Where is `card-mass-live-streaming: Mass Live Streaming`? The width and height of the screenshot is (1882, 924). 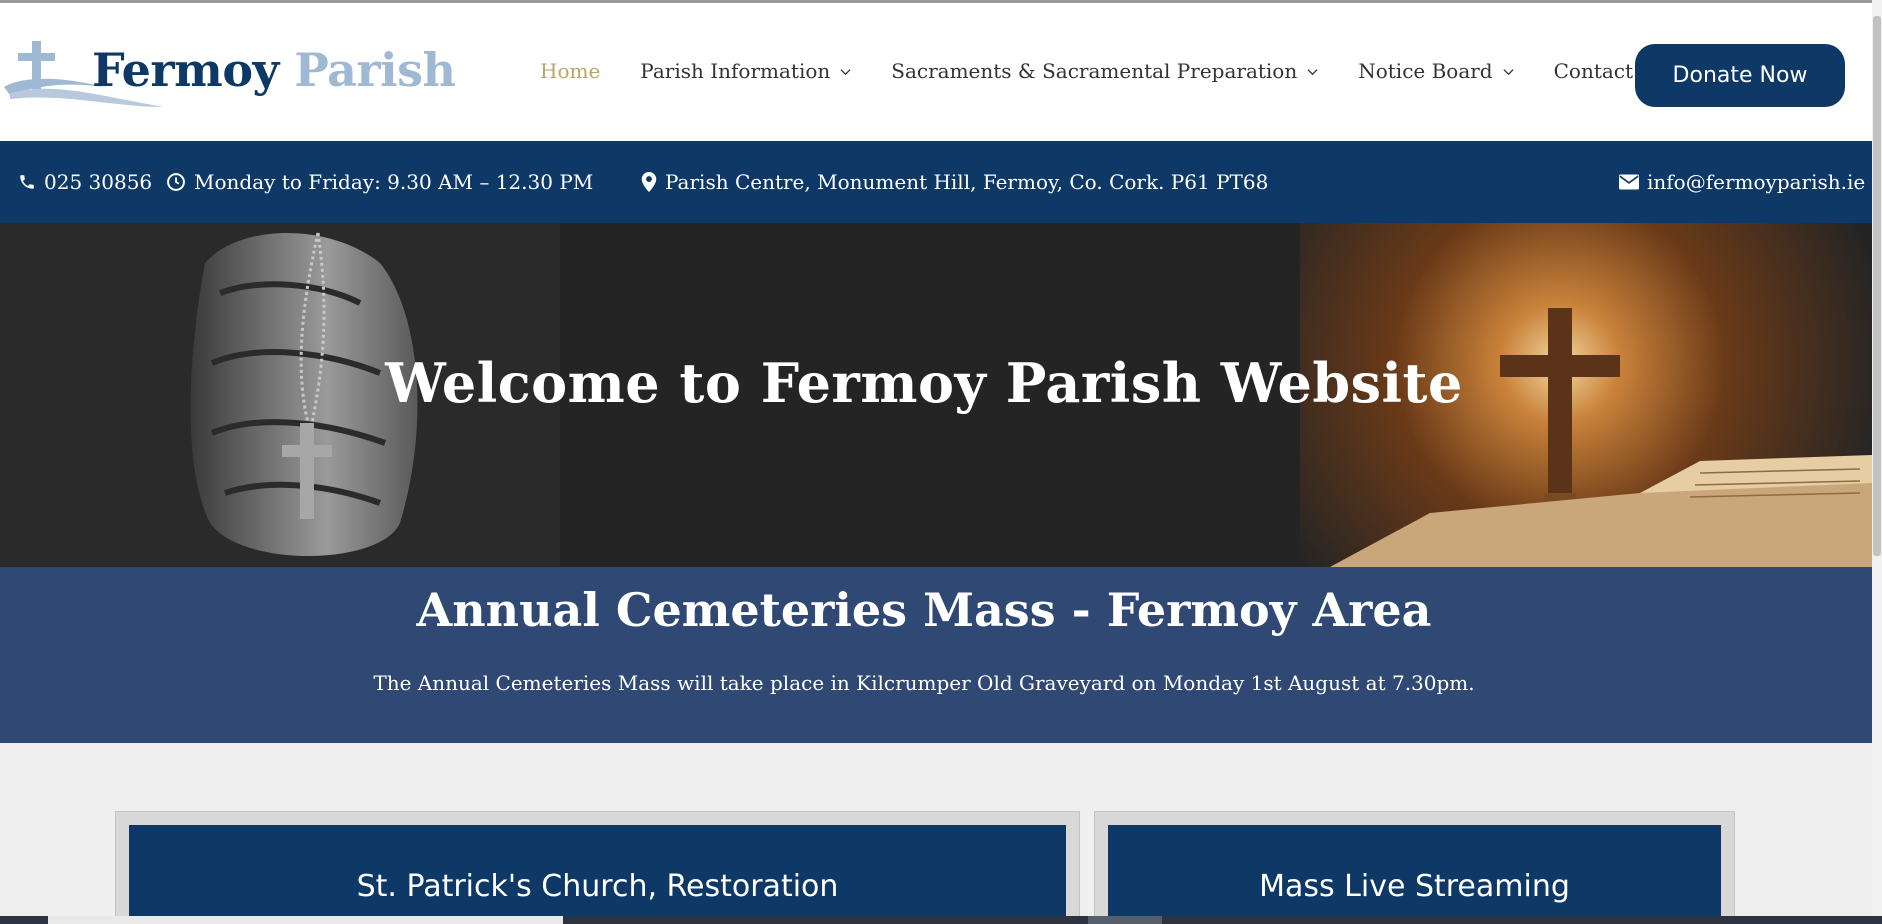
card-mass-live-streaming: Mass Live Streaming is located at coordinates (1414, 867).